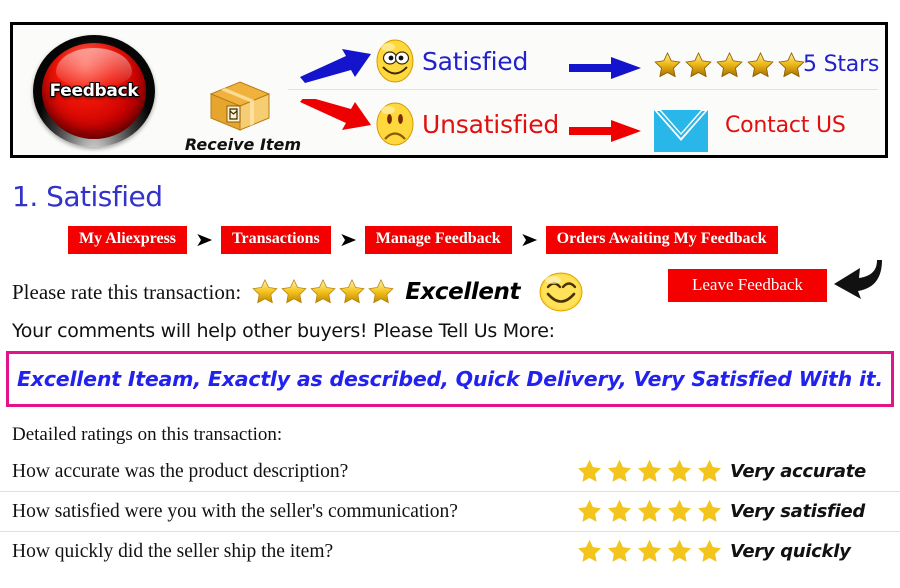 This screenshot has height=588, width=900. I want to click on feedback-button-graphic: Feedback, so click(94, 91).